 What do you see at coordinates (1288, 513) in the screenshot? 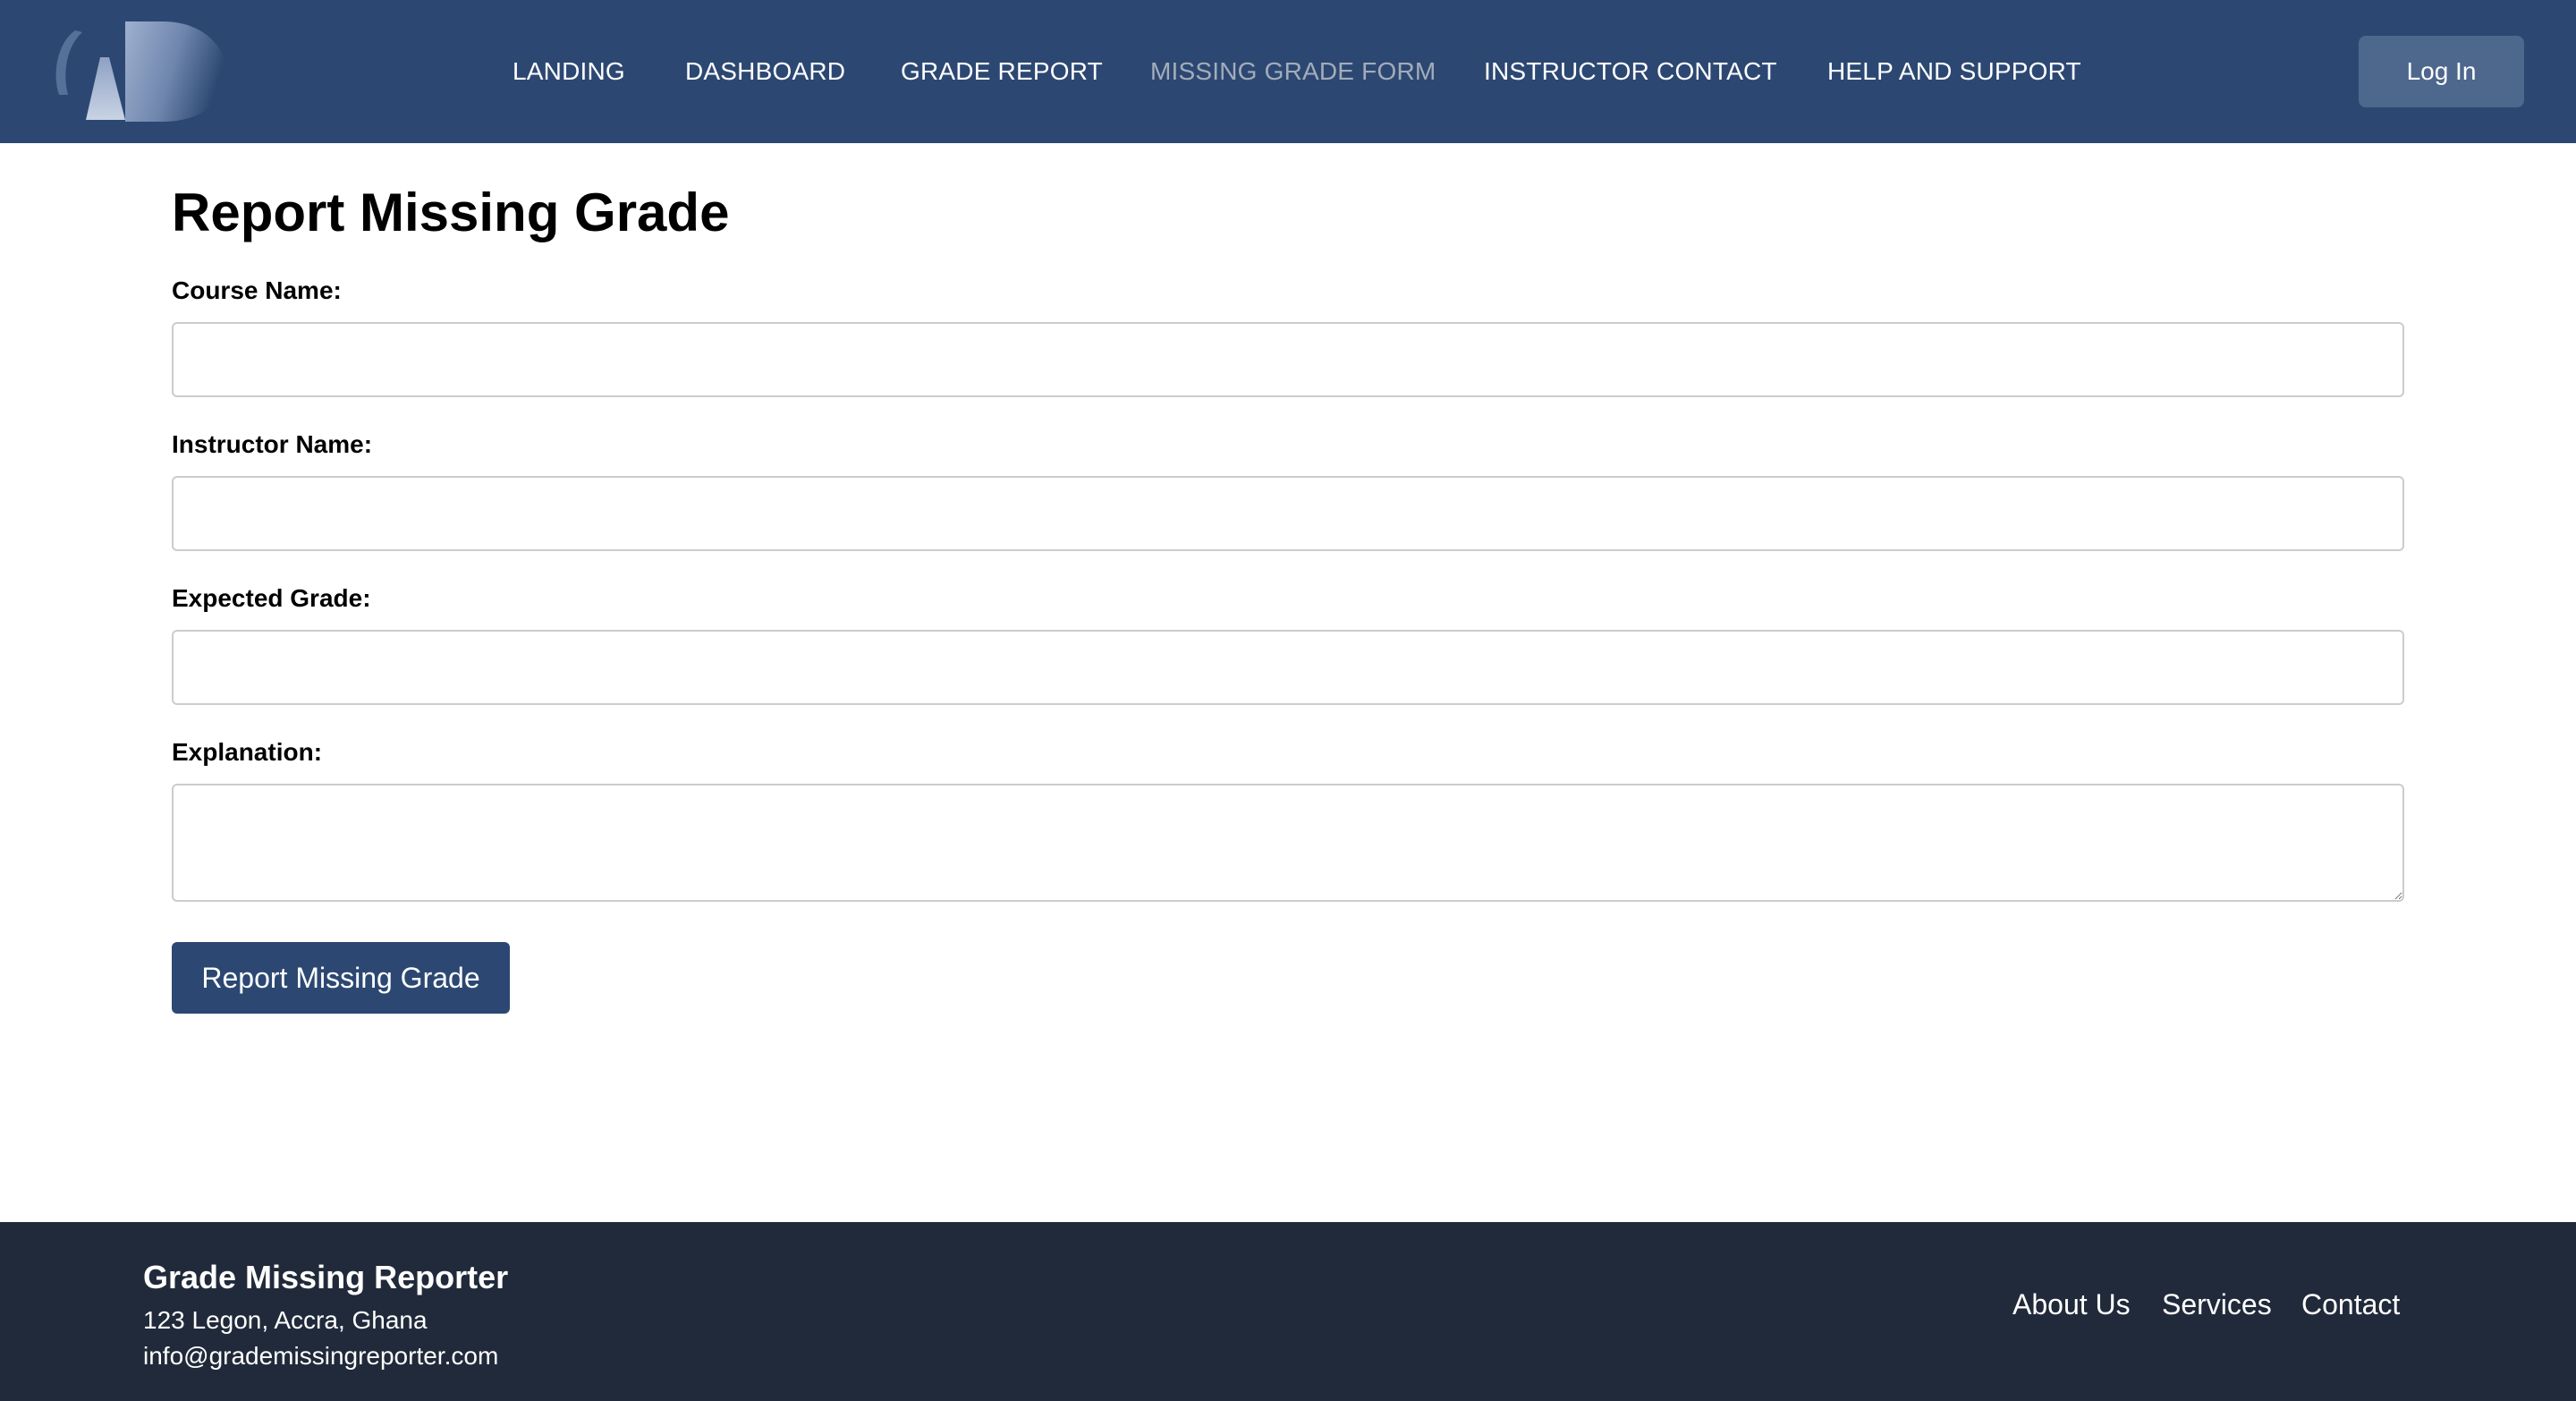
I see `instructor-name-input` at bounding box center [1288, 513].